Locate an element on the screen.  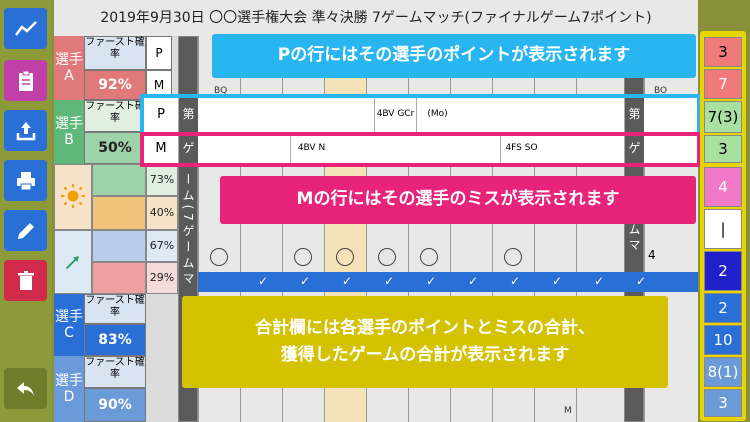
row-number: 4 is located at coordinates (652, 255).